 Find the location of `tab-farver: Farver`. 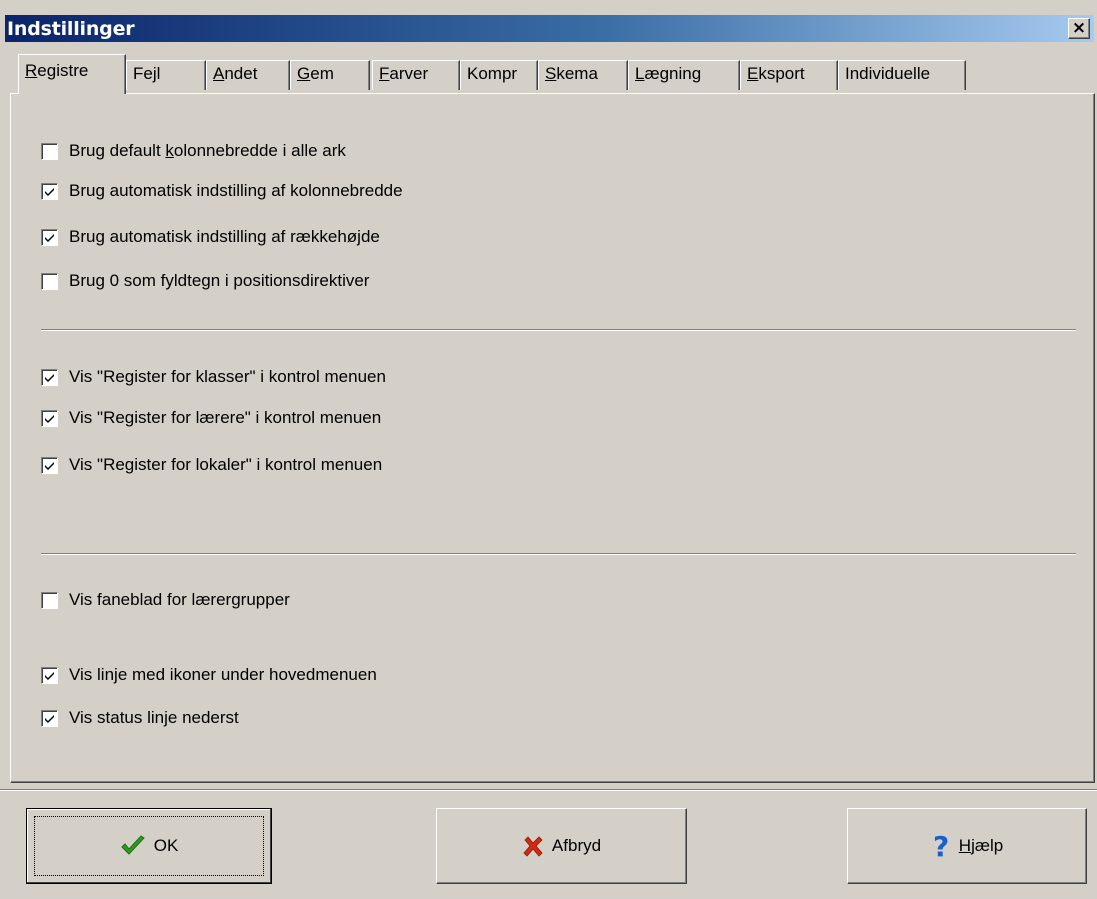

tab-farver: Farver is located at coordinates (416, 75).